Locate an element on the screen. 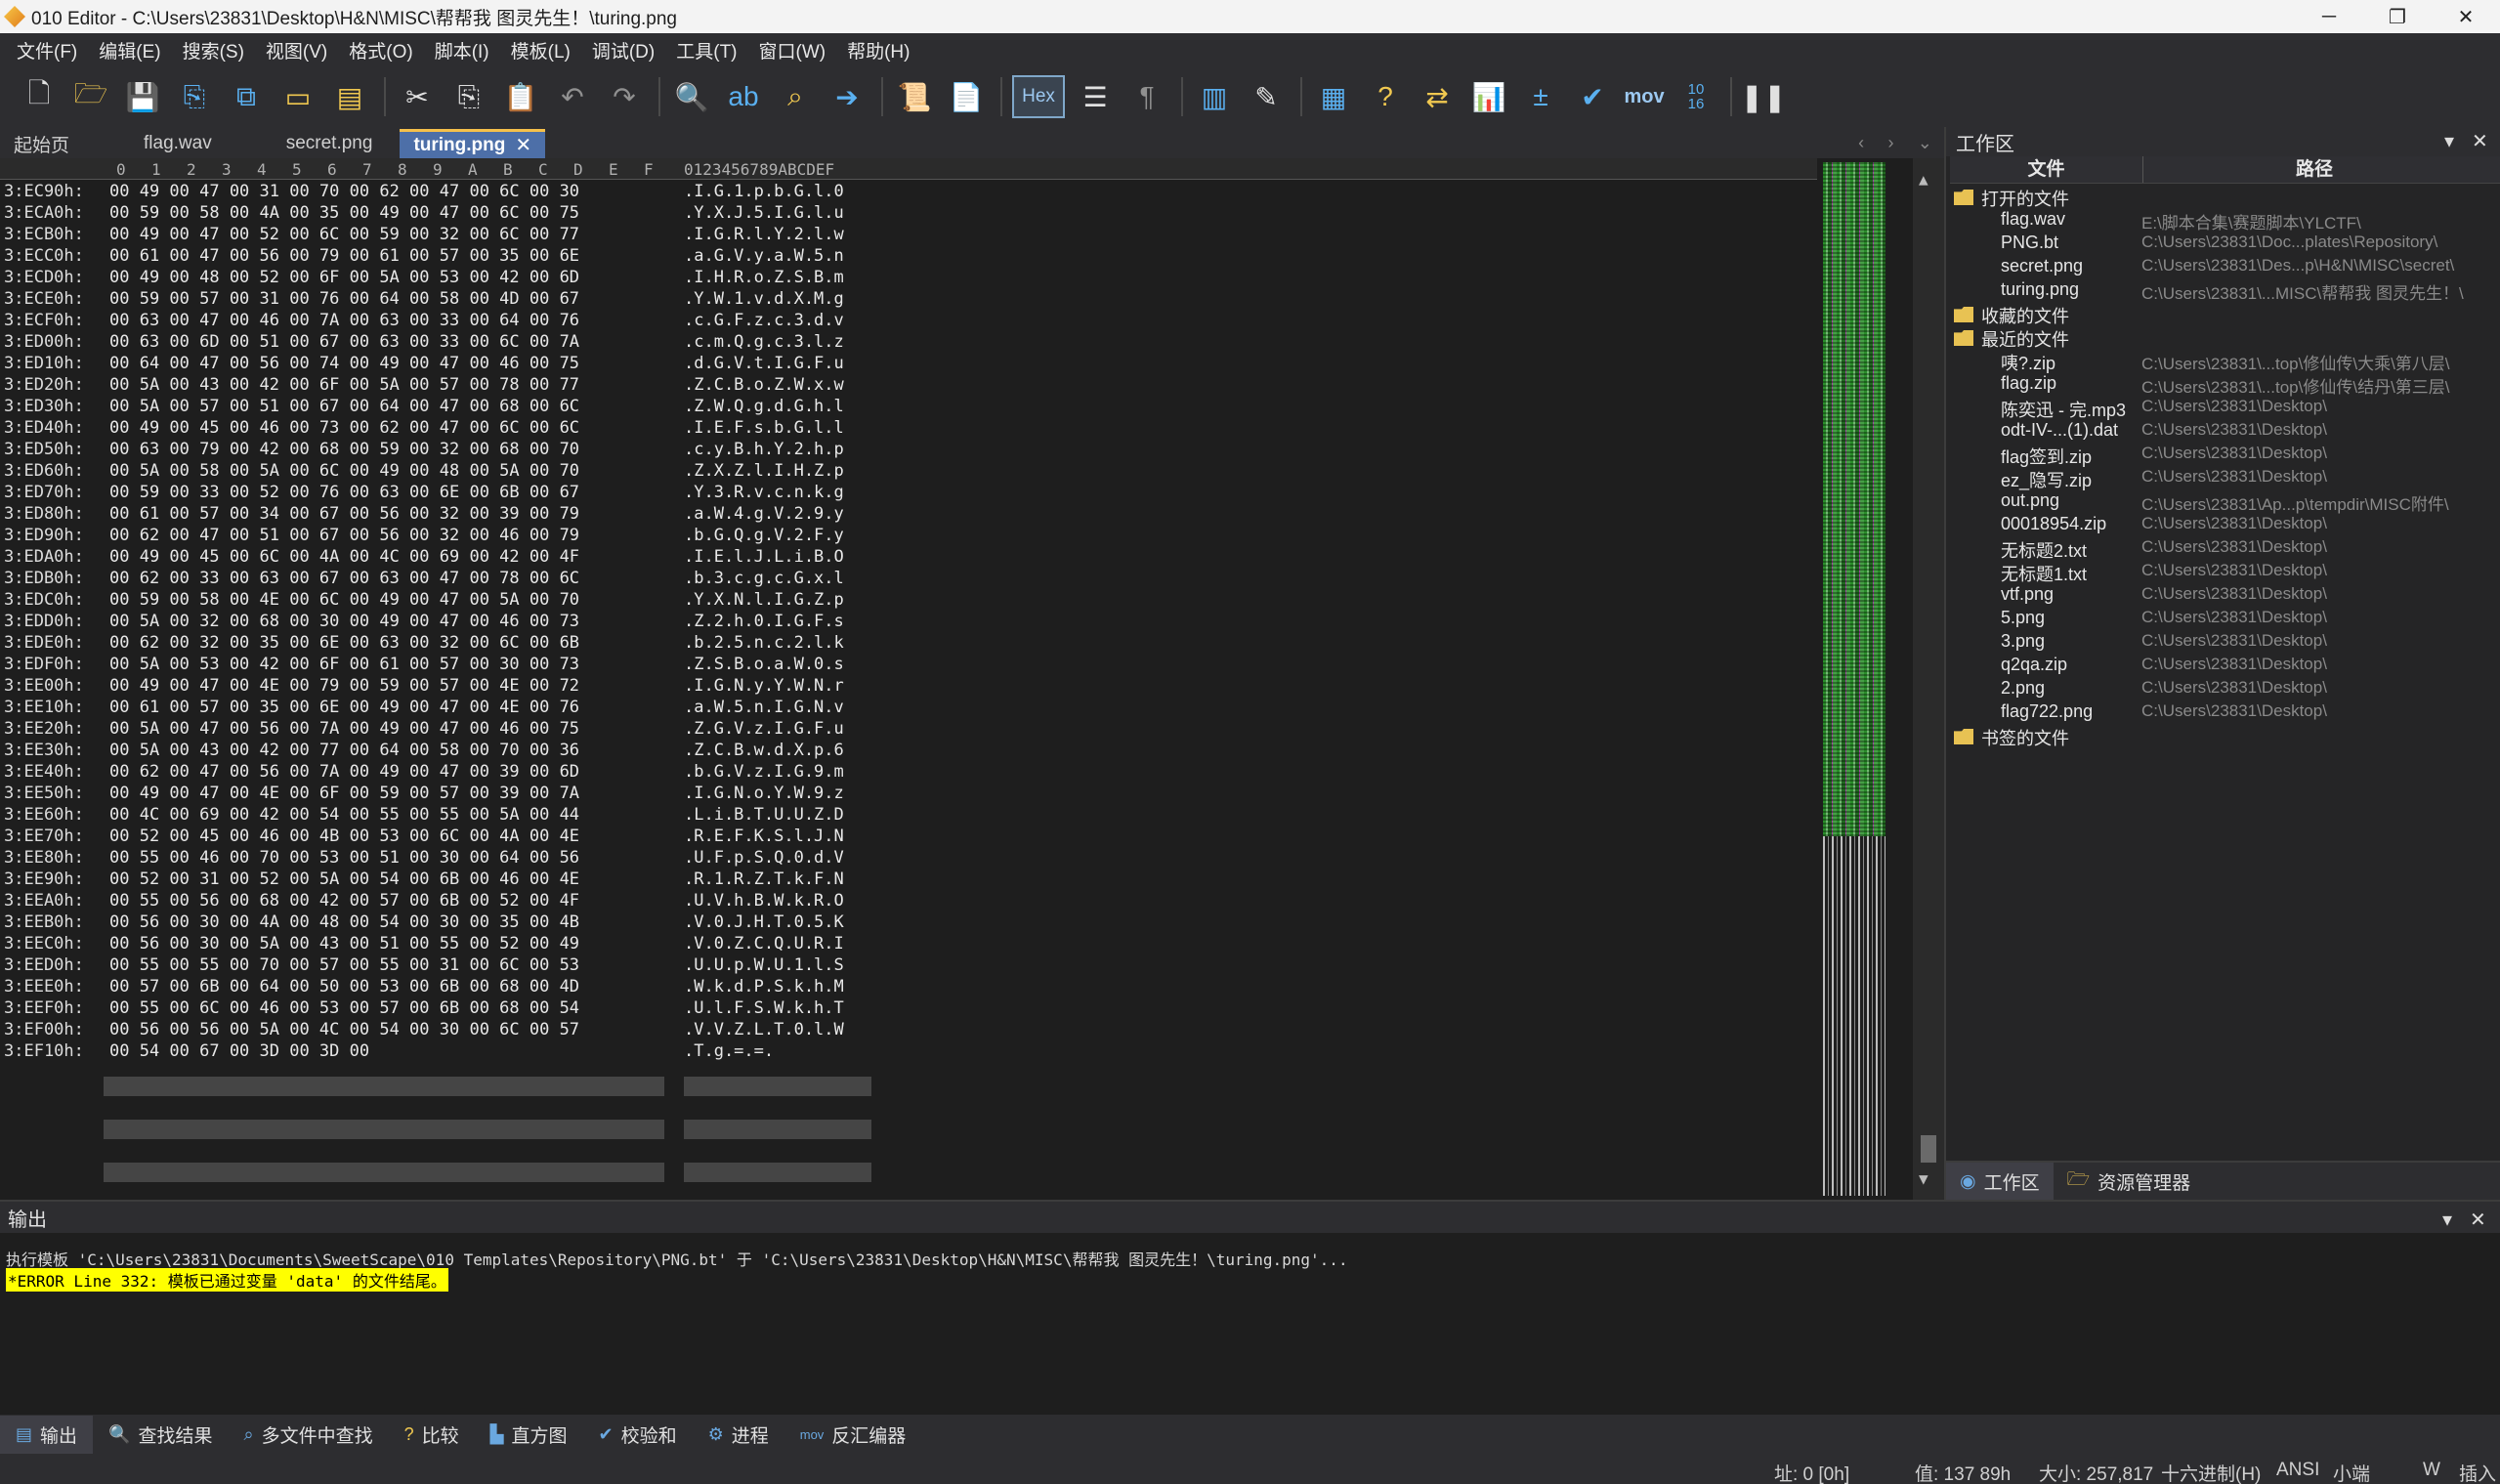  row-ascii: .c.m.Q.g.c.3.l.z is located at coordinates (777, 342).